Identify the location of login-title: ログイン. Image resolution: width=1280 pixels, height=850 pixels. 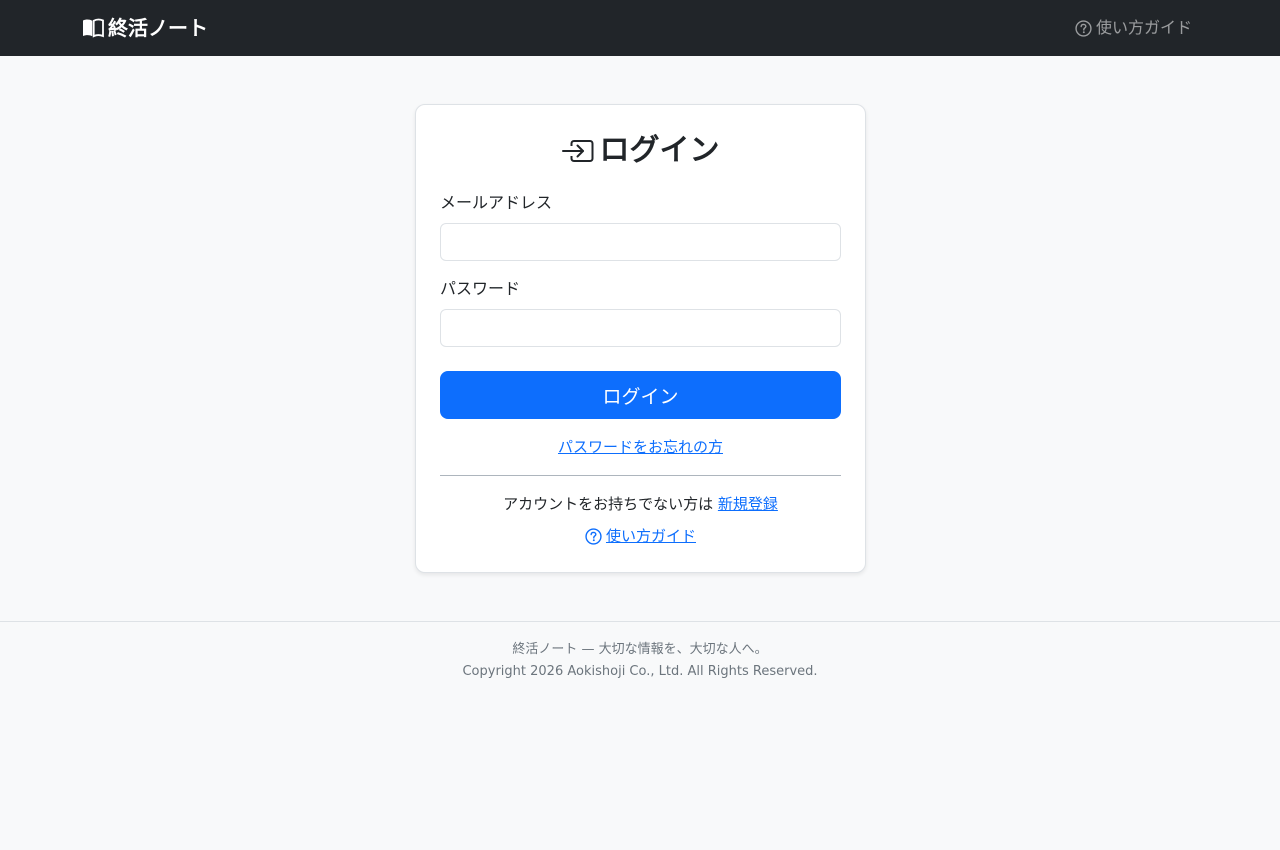
(640, 151).